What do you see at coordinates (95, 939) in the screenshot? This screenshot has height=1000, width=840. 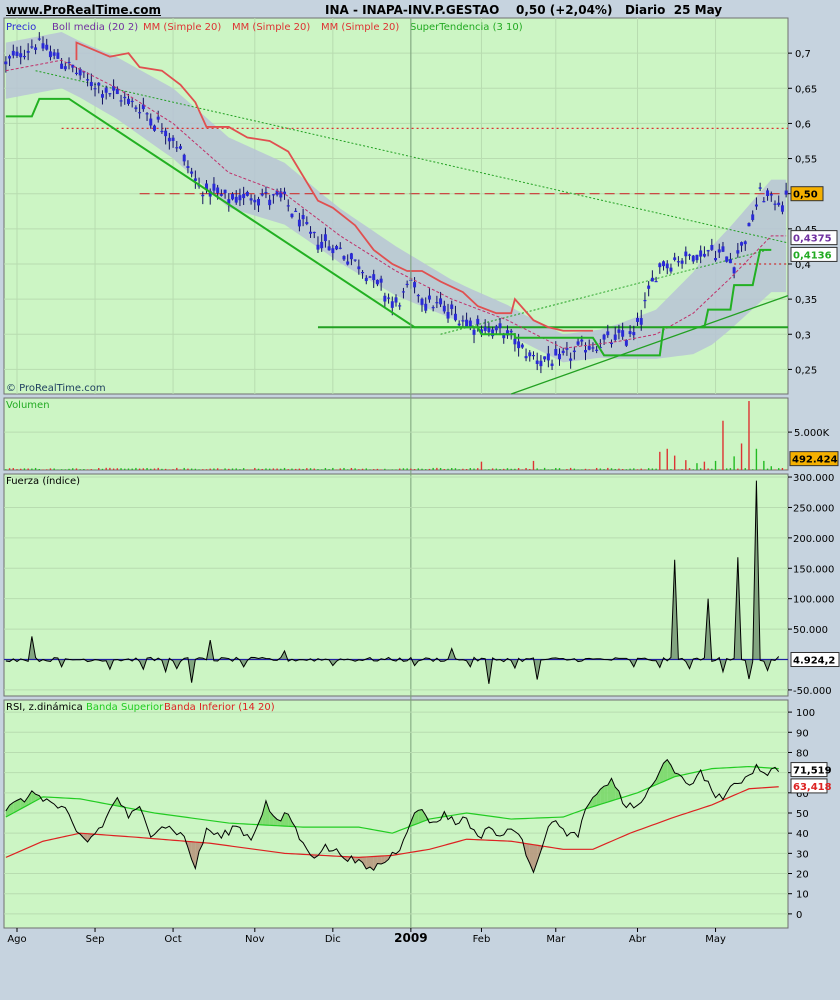 I see `x-tick-label: Sep` at bounding box center [95, 939].